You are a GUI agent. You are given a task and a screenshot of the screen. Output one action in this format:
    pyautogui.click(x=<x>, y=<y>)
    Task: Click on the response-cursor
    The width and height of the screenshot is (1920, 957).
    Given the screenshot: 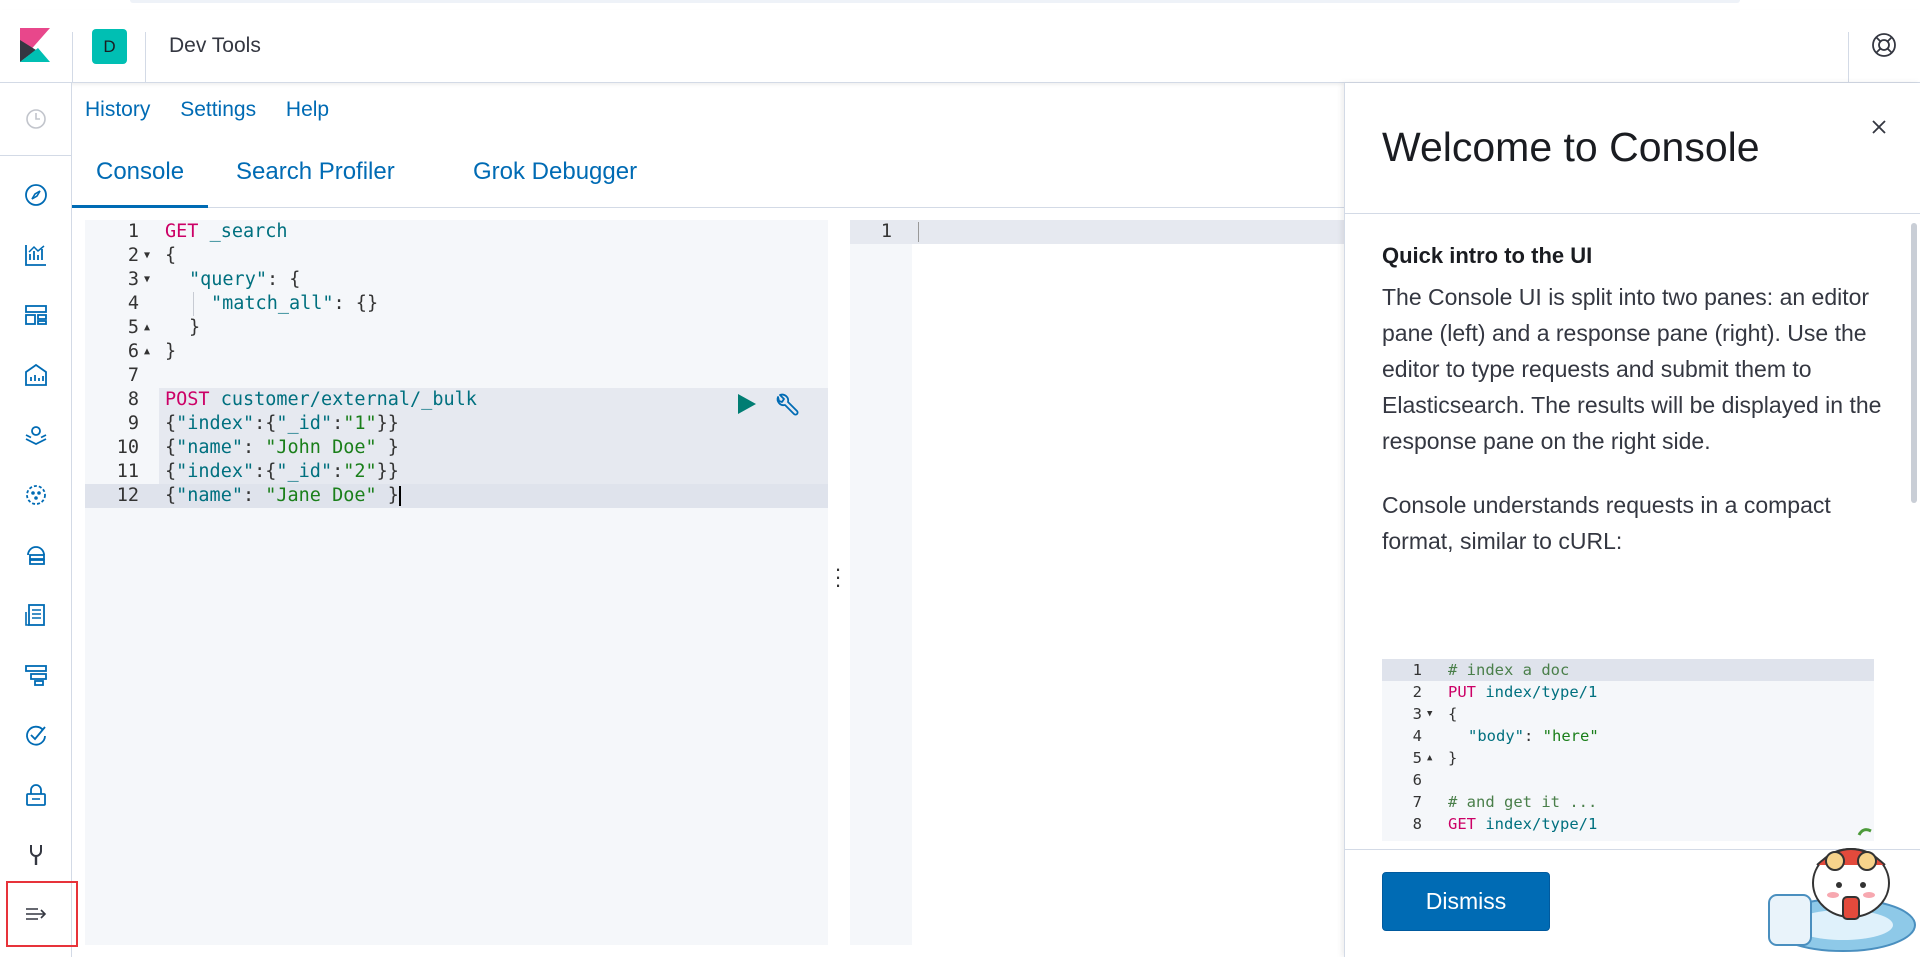 What is the action you would take?
    pyautogui.click(x=918, y=232)
    